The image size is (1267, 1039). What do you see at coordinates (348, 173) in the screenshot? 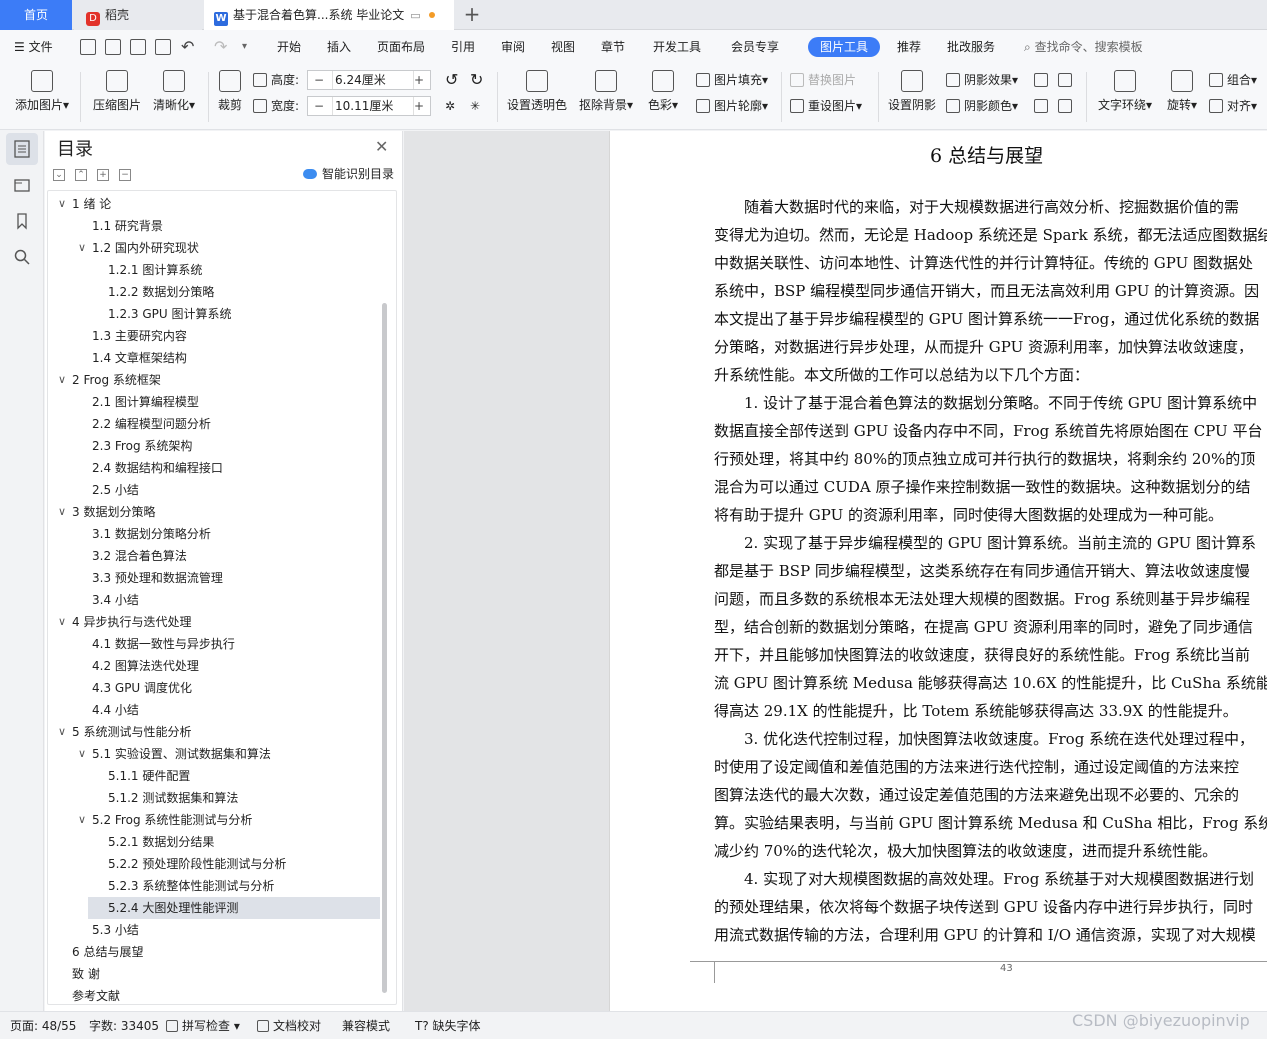
I see `ai-toc-button: 智能识别目录` at bounding box center [348, 173].